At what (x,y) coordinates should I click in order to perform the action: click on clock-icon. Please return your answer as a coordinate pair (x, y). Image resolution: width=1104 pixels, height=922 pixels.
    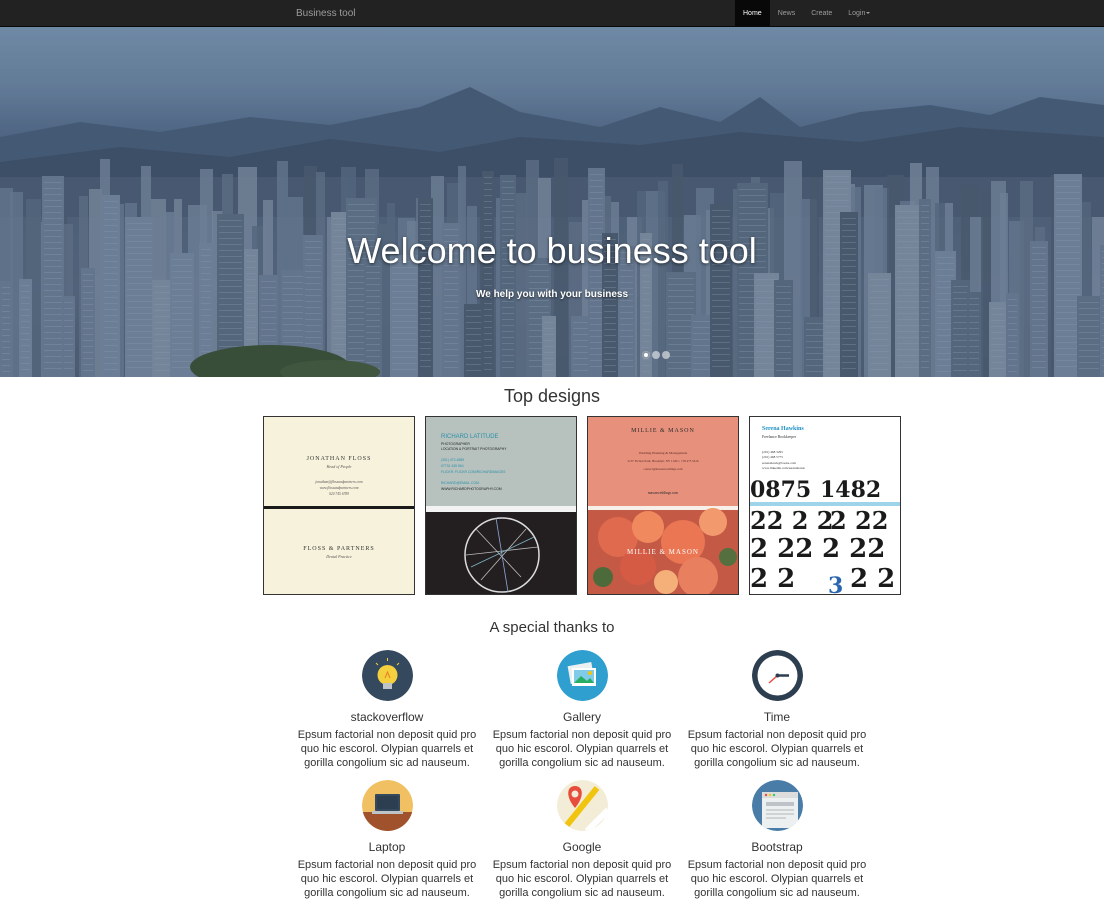
    Looking at the image, I should click on (777, 675).